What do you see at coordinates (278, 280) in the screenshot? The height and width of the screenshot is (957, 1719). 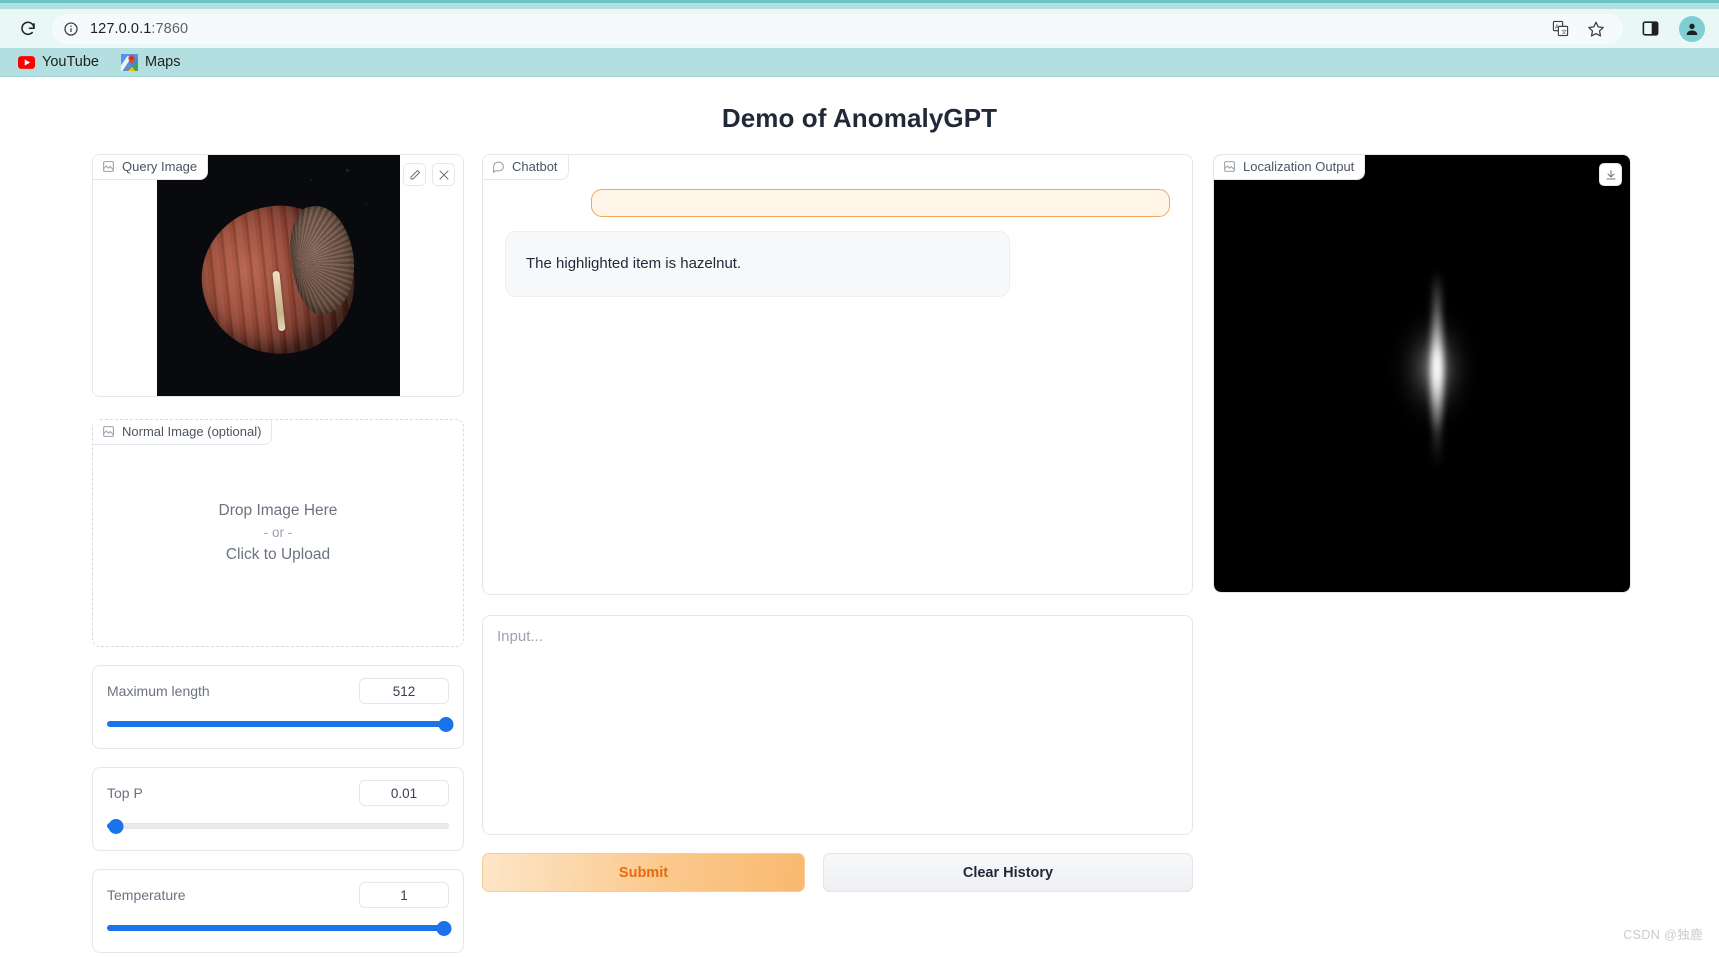 I see `hazelnut-shape` at bounding box center [278, 280].